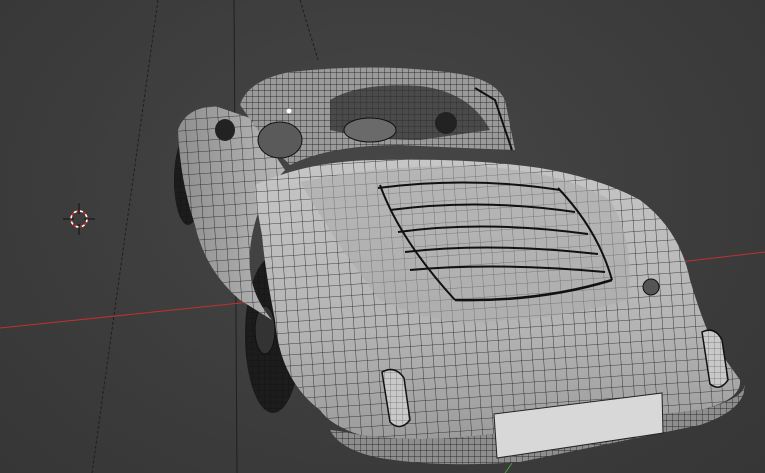  I want to click on y-axis-line, so click(508, 467).